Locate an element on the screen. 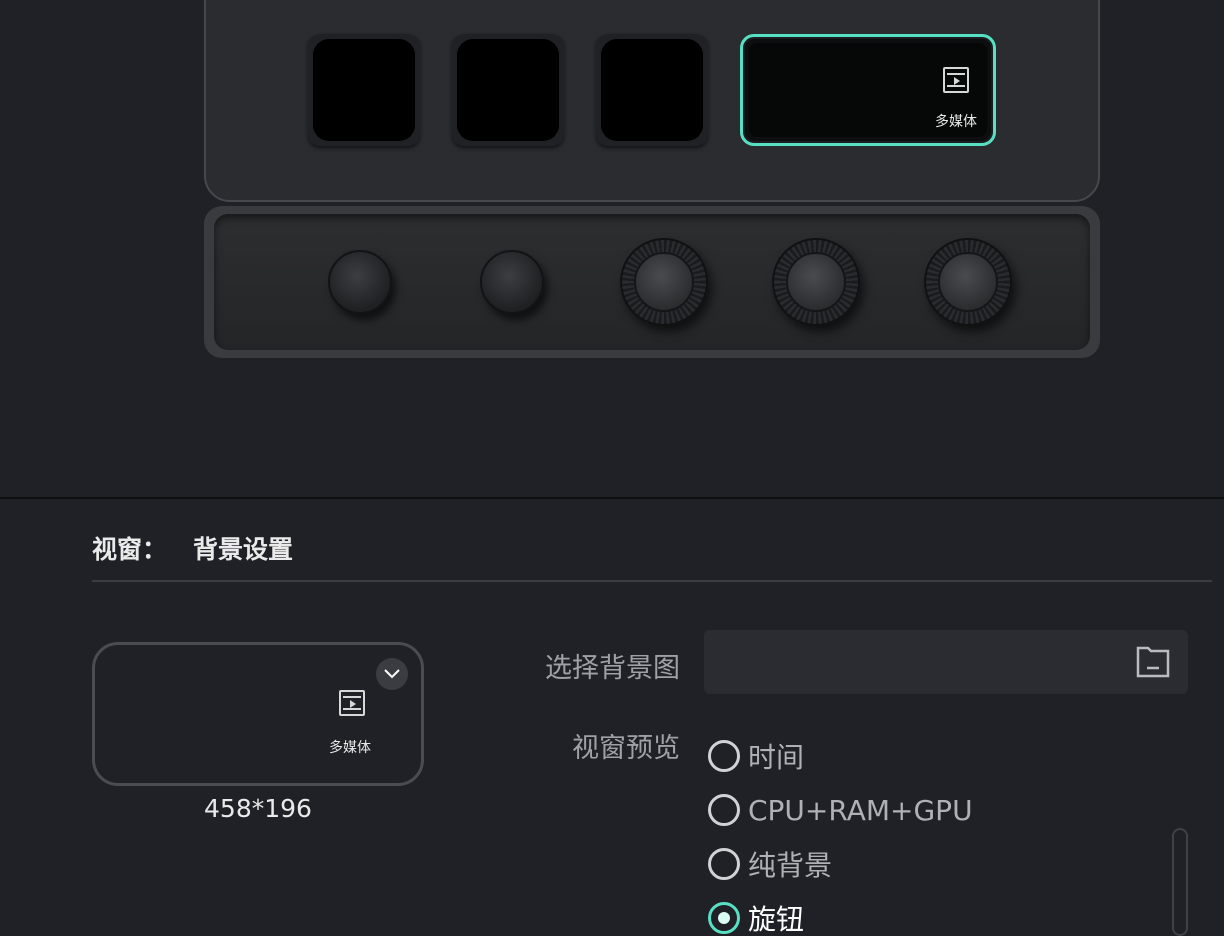  folder-icon is located at coordinates (1153, 663).